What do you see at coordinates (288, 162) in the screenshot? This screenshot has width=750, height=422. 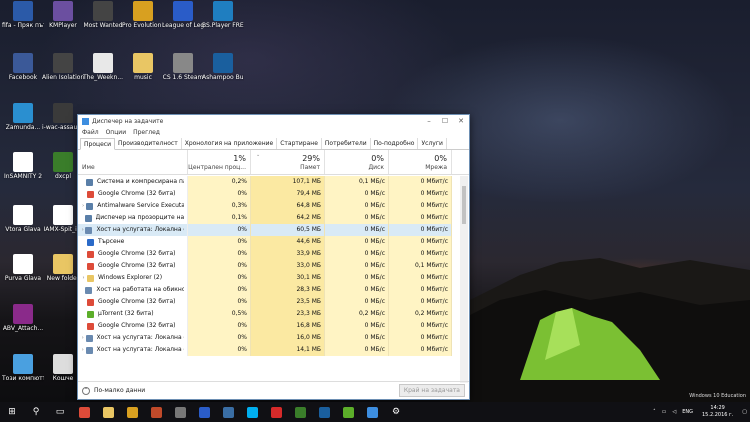 I see `column-memory: 29% Памет` at bounding box center [288, 162].